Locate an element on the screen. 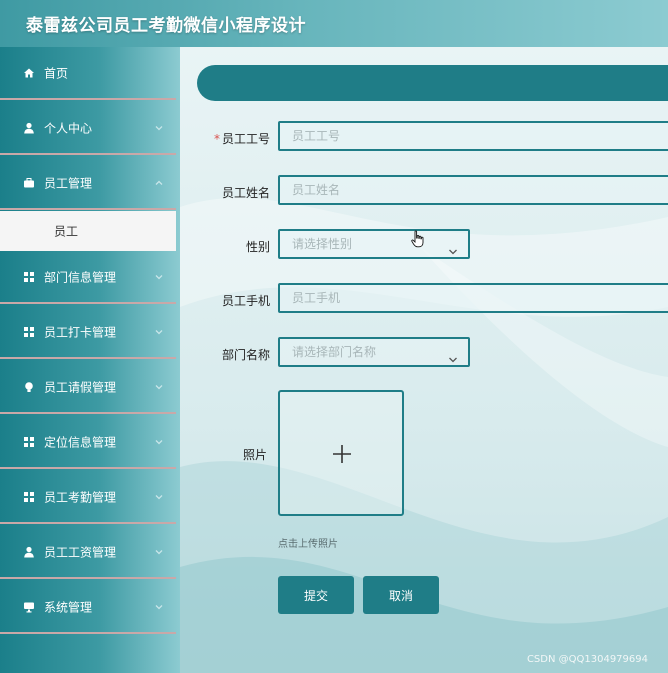  department-label: 部门名称 is located at coordinates (245, 355).